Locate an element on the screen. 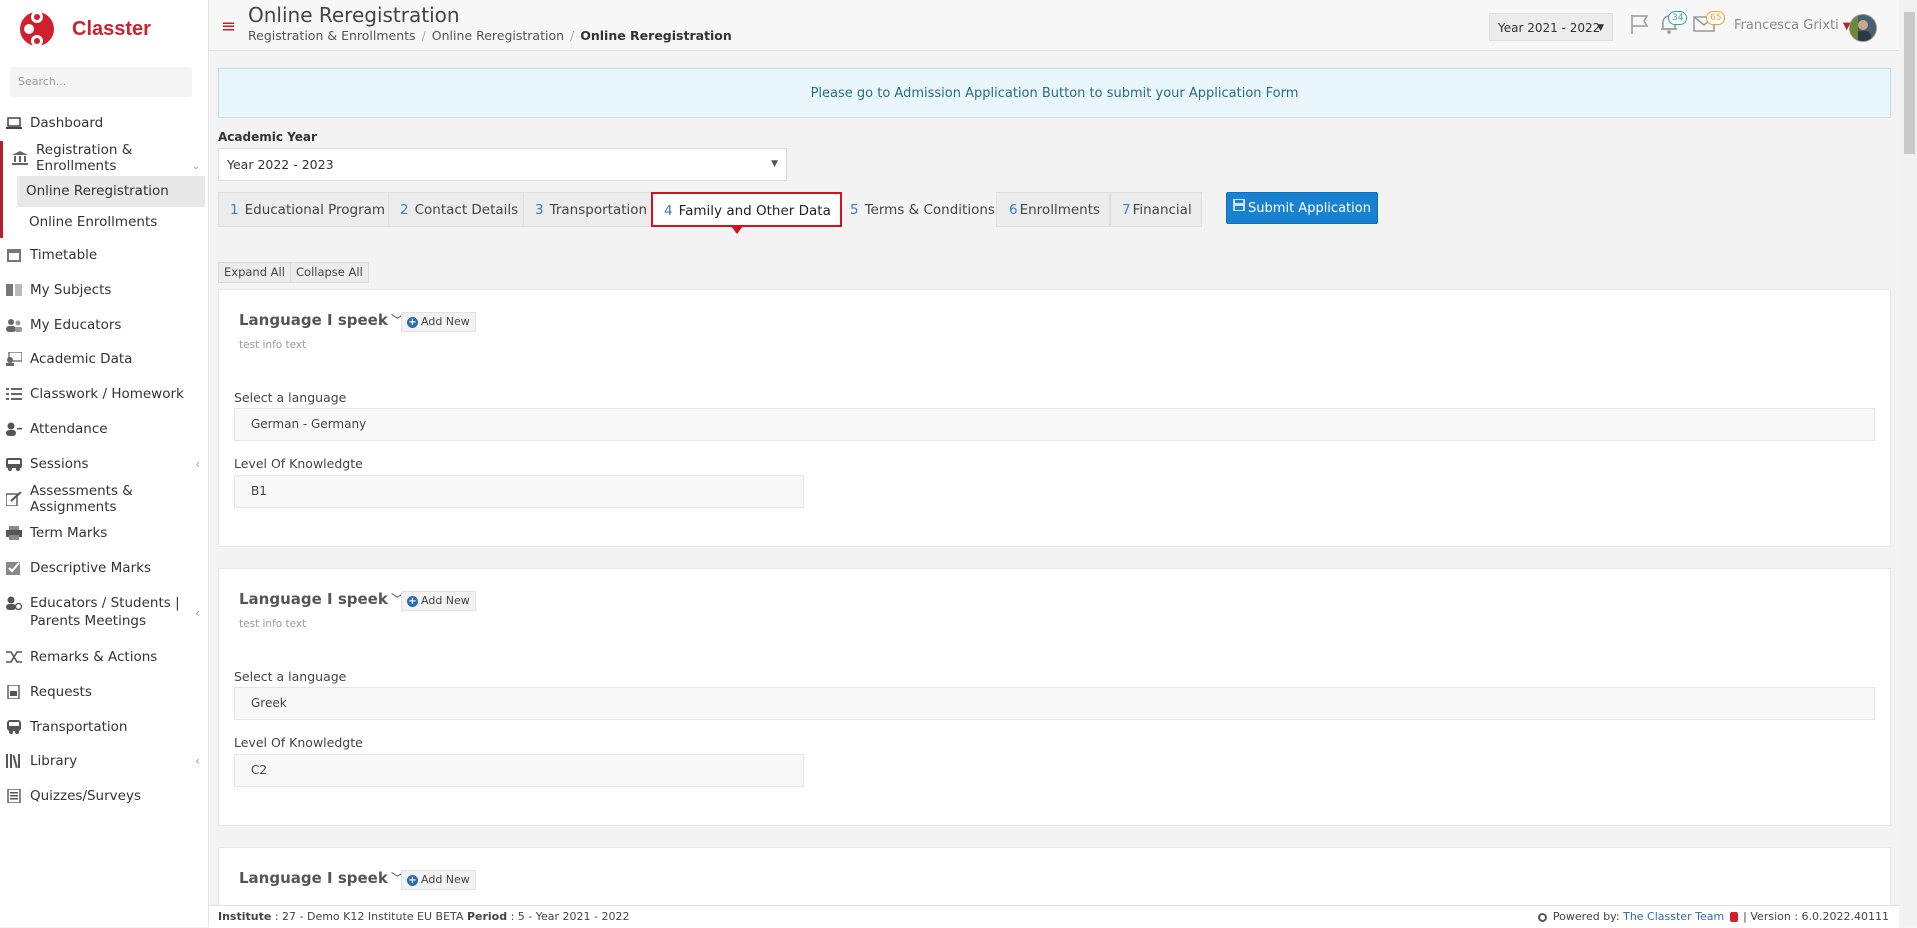 The width and height of the screenshot is (1917, 928). tab-enrollments: 6 Enrollments is located at coordinates (1053, 209).